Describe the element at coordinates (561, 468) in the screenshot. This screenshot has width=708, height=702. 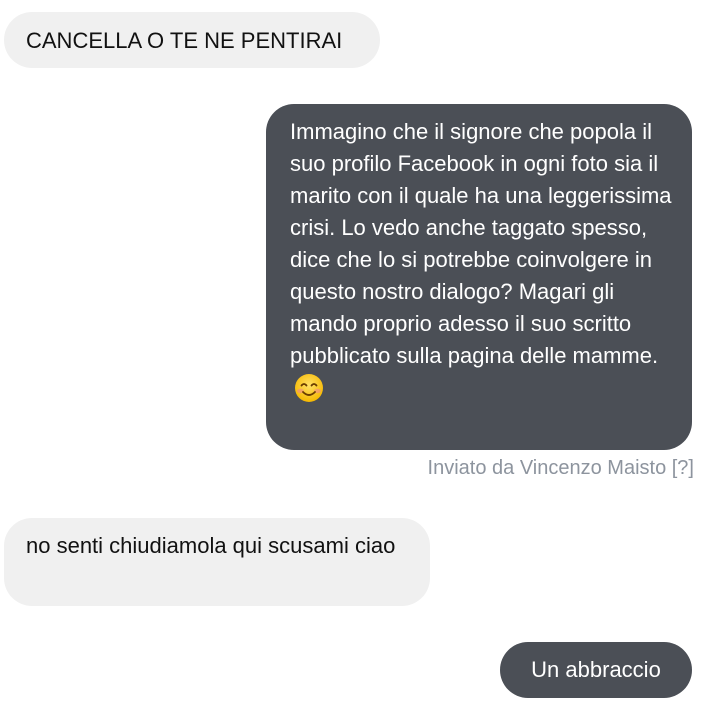
I see `sent-by-label: Inviato da Vincenzo Maisto [?]` at that location.